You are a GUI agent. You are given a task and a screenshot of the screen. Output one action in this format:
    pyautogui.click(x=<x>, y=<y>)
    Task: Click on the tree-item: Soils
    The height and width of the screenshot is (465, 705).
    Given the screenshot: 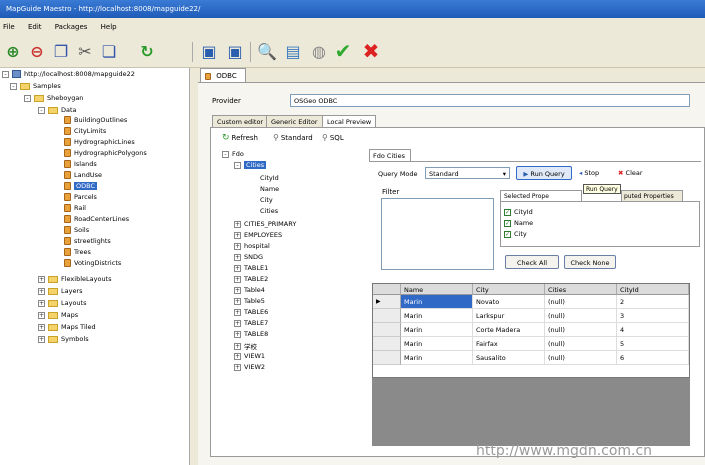 What is the action you would take?
    pyautogui.click(x=76, y=230)
    